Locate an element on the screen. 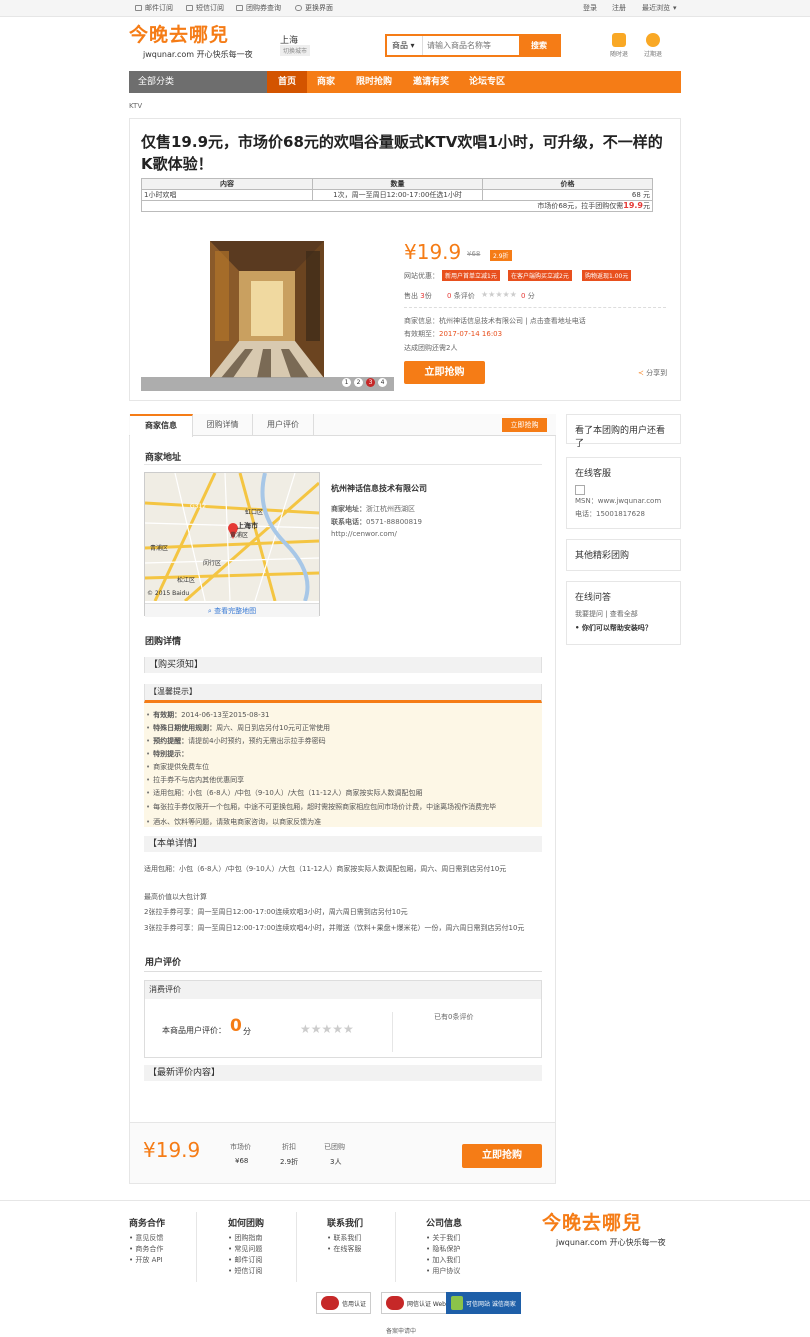 The width and height of the screenshot is (810, 1337). alarm-clock-icon is located at coordinates (653, 40).